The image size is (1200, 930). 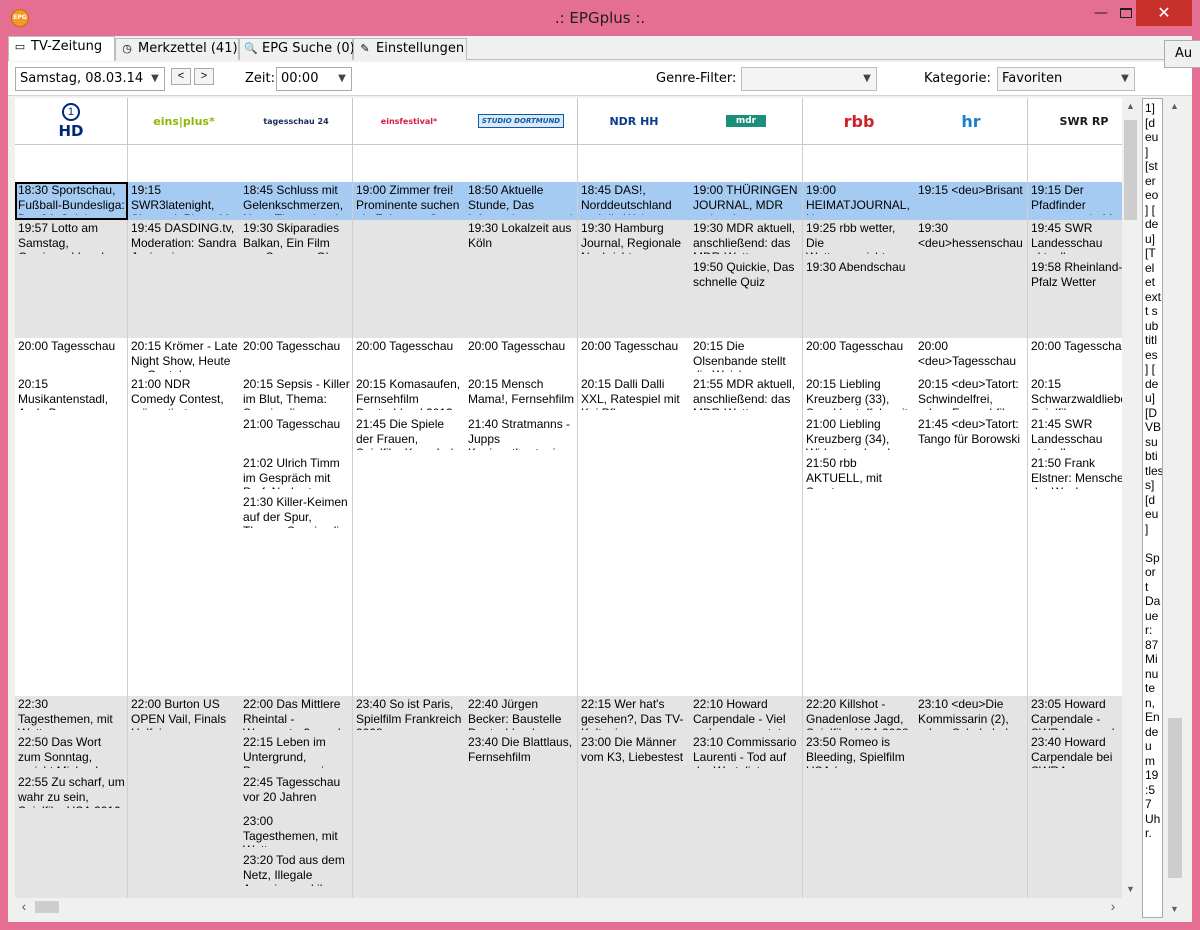 I want to click on program-entry: 23:00 Die Männer vom K3, Liebestest, so click(x=634, y=749).